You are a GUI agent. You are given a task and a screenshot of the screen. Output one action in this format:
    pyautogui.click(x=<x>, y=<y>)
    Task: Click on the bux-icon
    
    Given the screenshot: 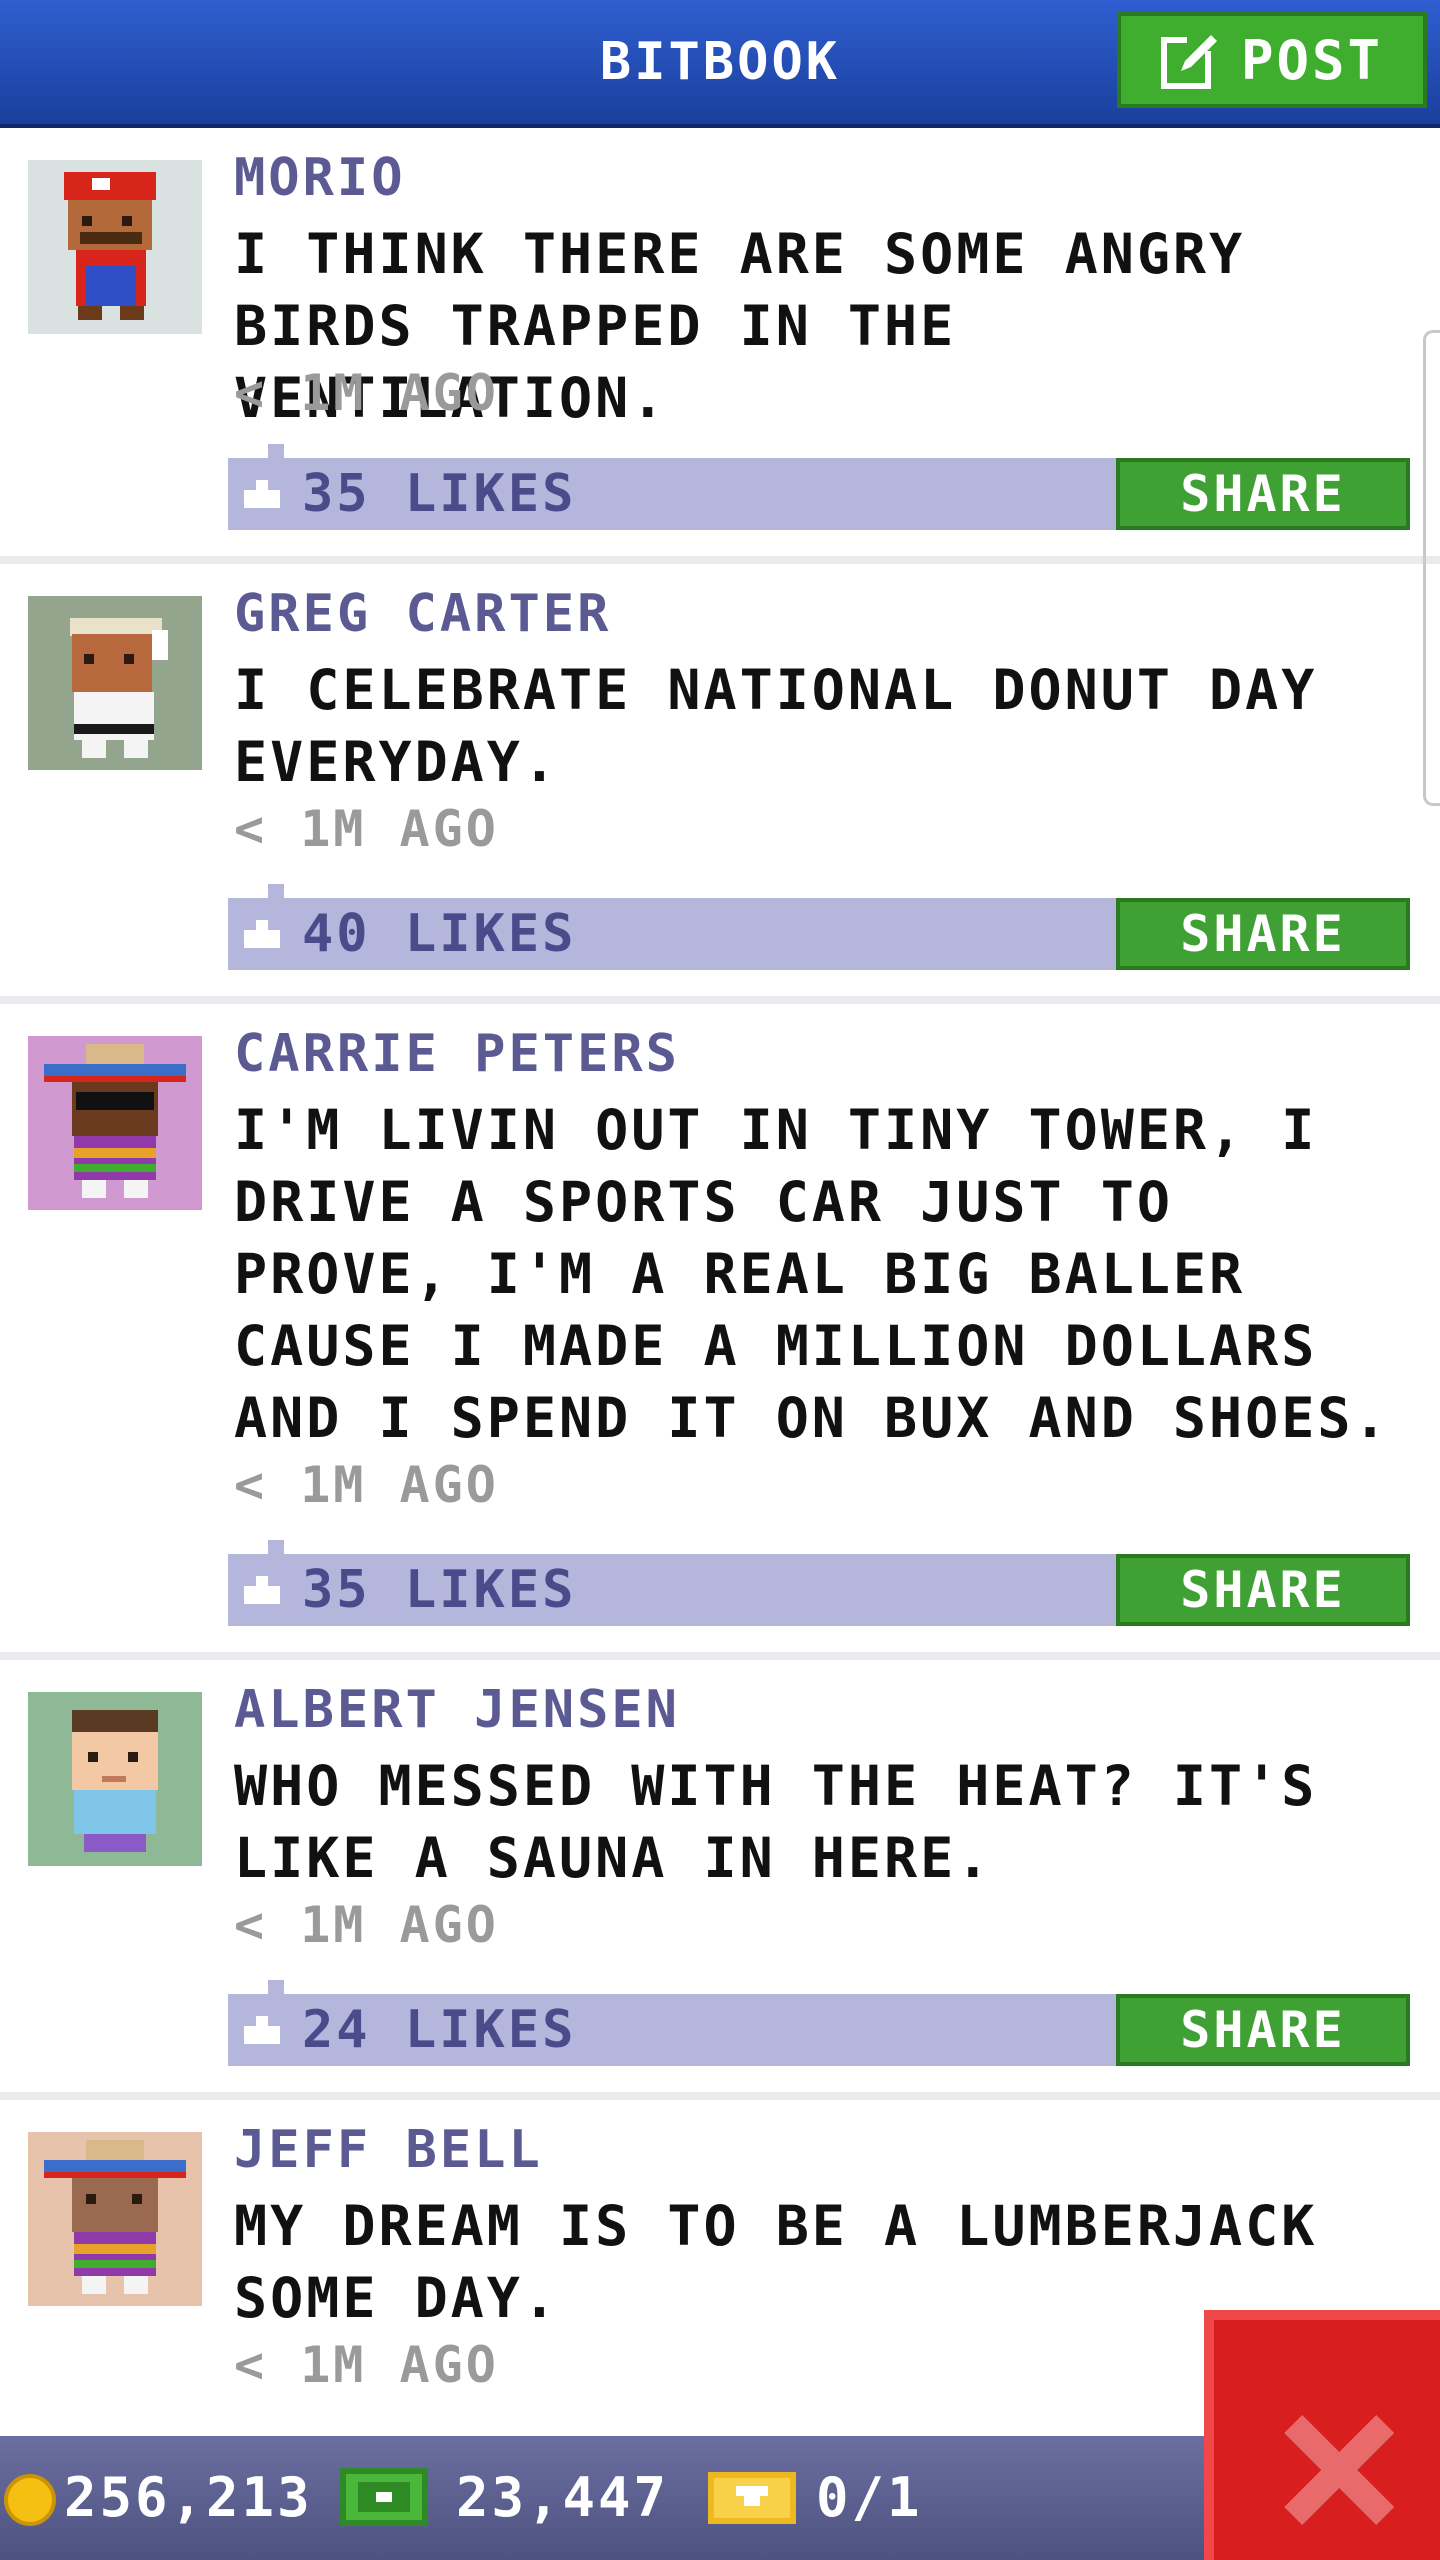 What is the action you would take?
    pyautogui.click(x=384, y=2497)
    